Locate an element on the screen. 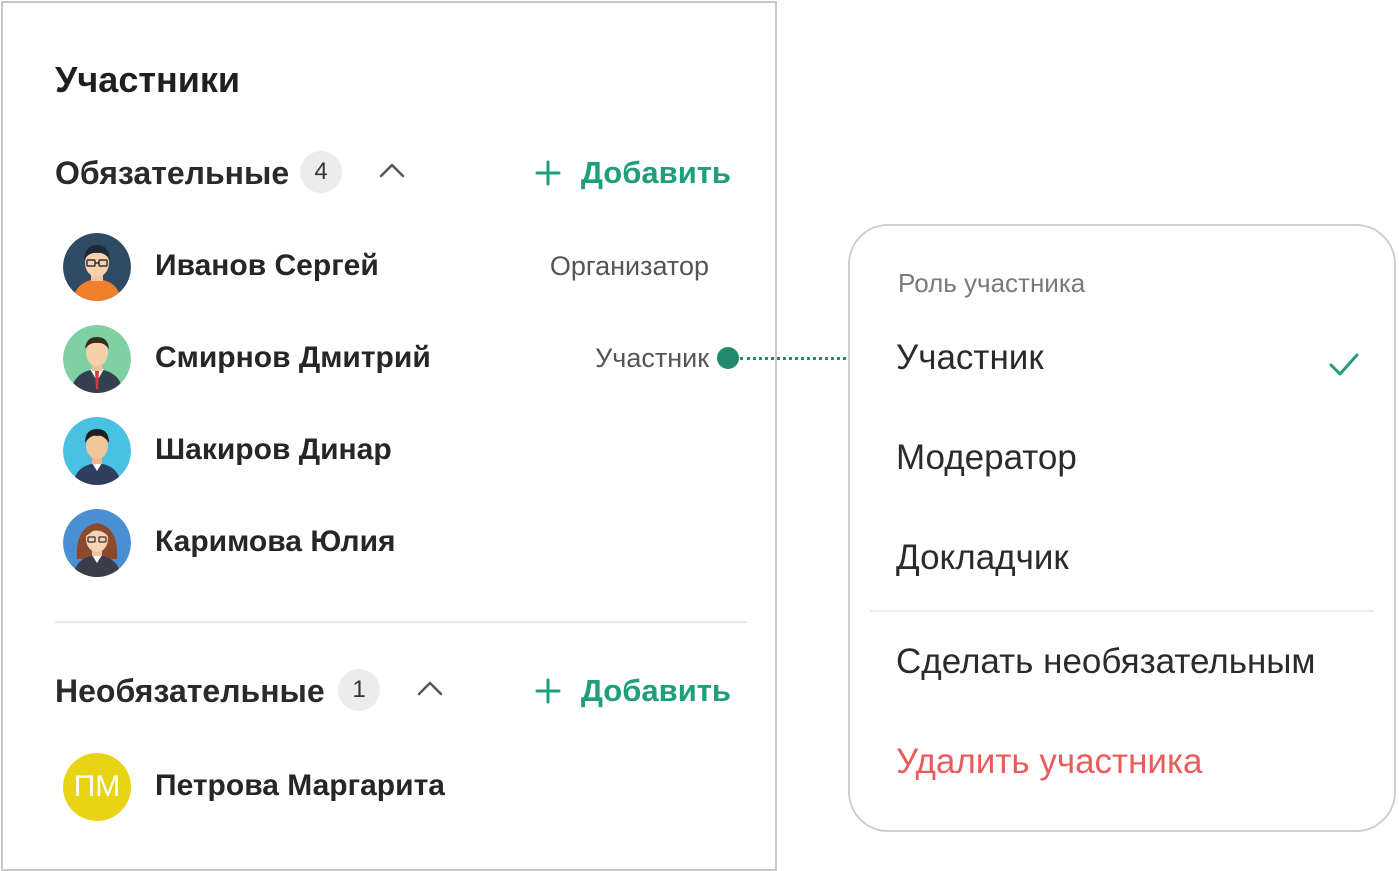 This screenshot has width=1399, height=871. member-role: Участник is located at coordinates (652, 358).